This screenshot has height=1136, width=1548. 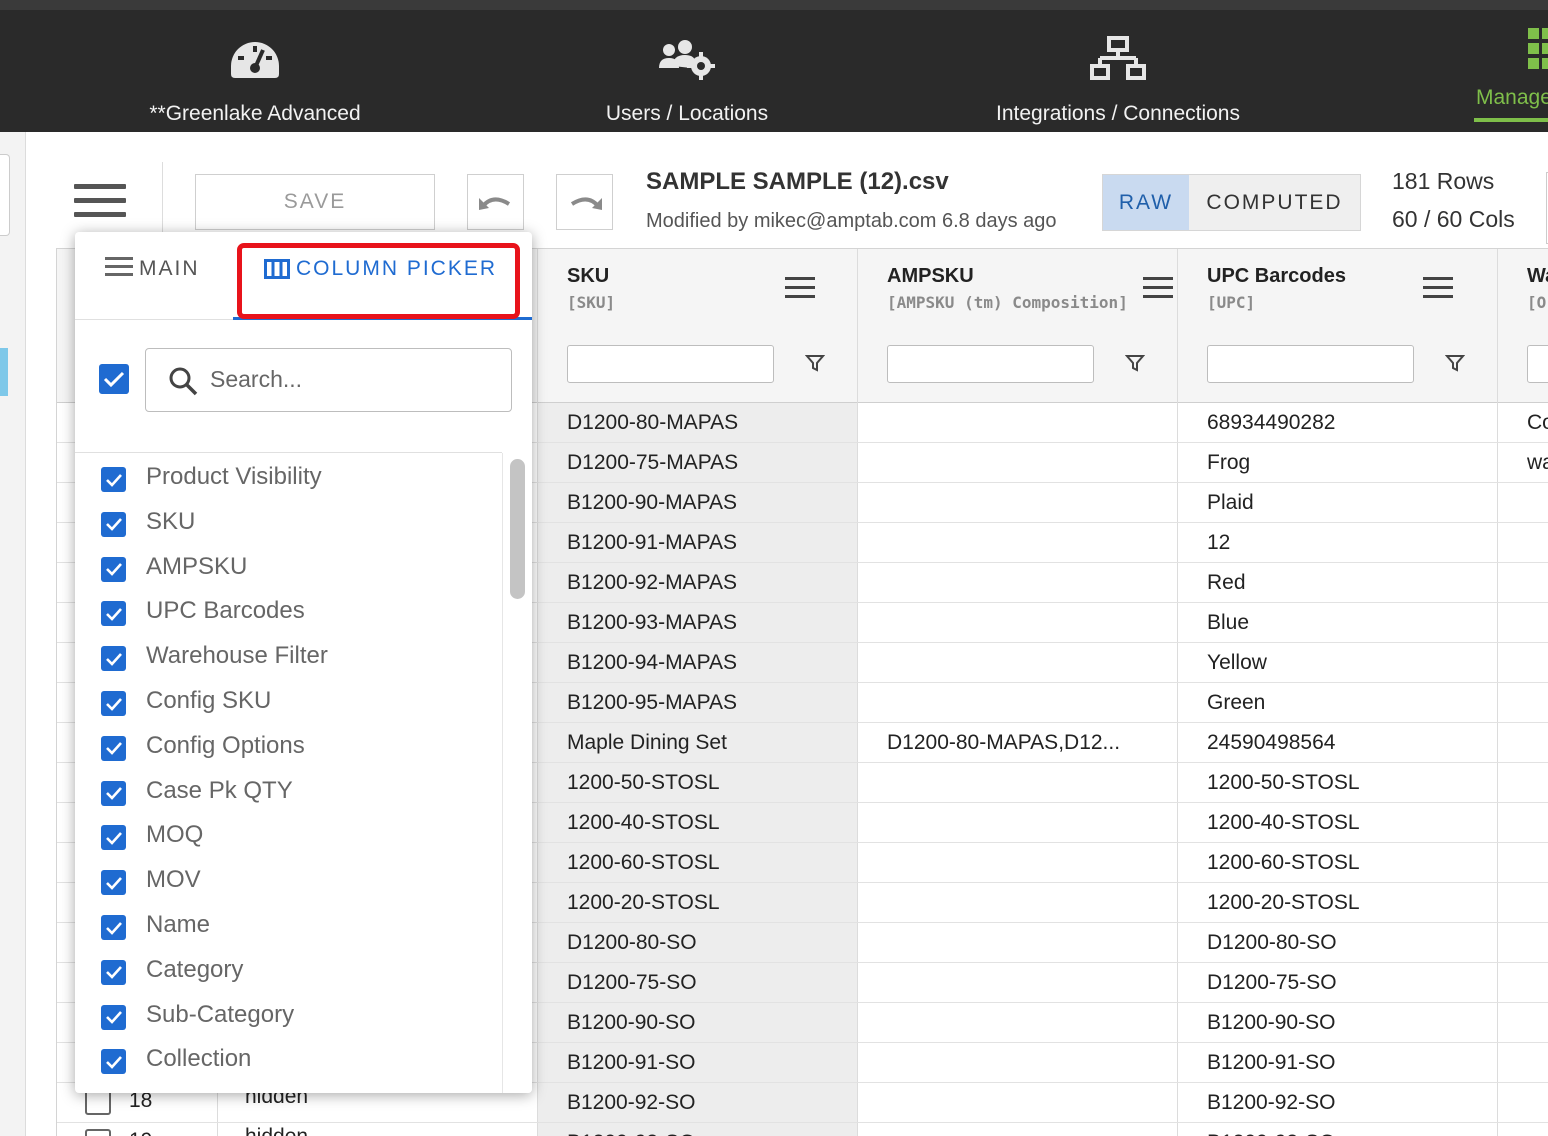 I want to click on cell-upc: 1200-20-STOSL, so click(x=1347, y=903).